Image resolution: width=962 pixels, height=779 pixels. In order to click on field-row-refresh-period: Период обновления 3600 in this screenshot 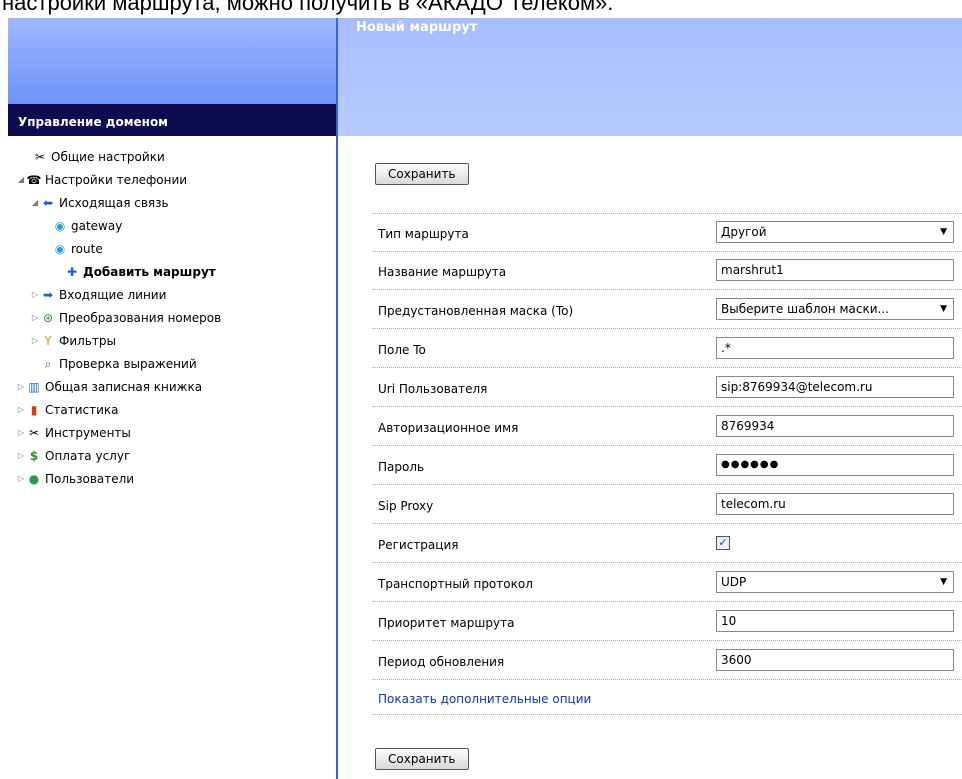, I will do `click(667, 661)`.